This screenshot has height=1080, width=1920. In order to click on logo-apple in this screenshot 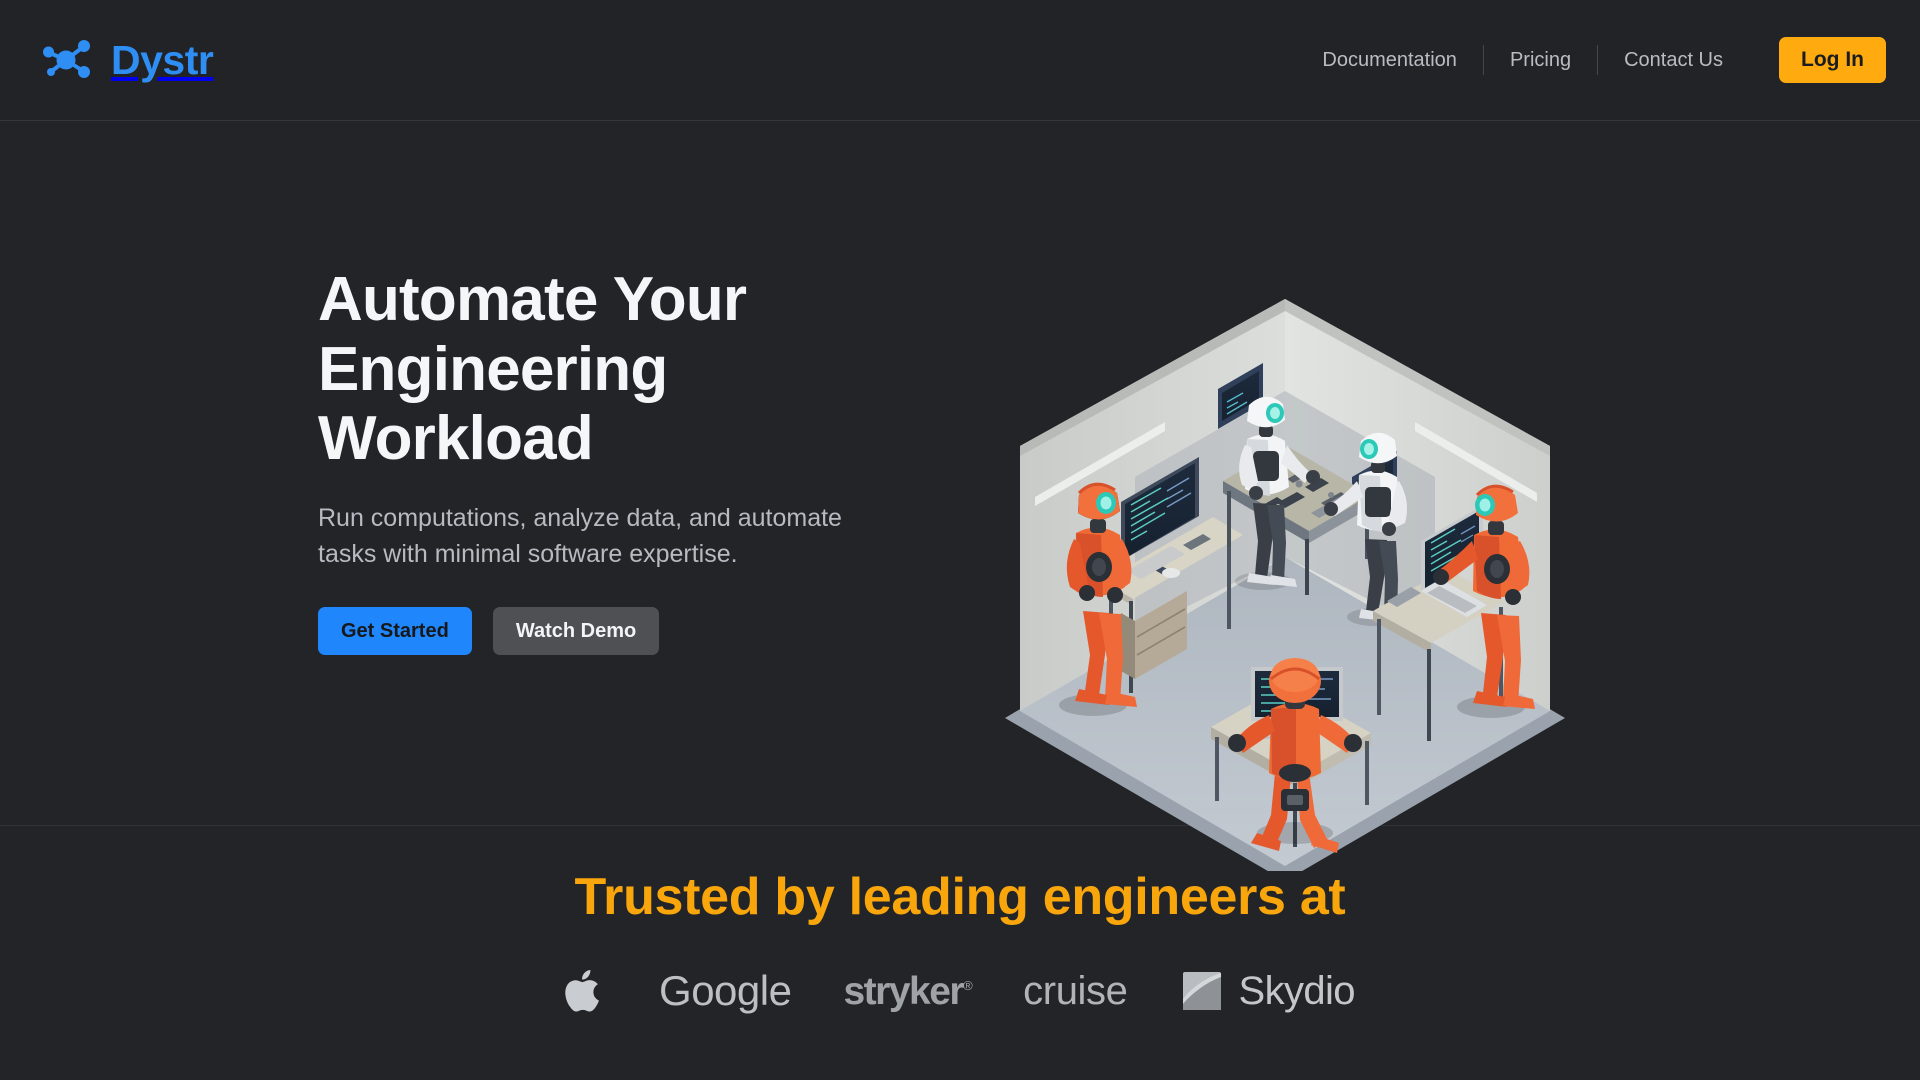, I will do `click(586, 991)`.